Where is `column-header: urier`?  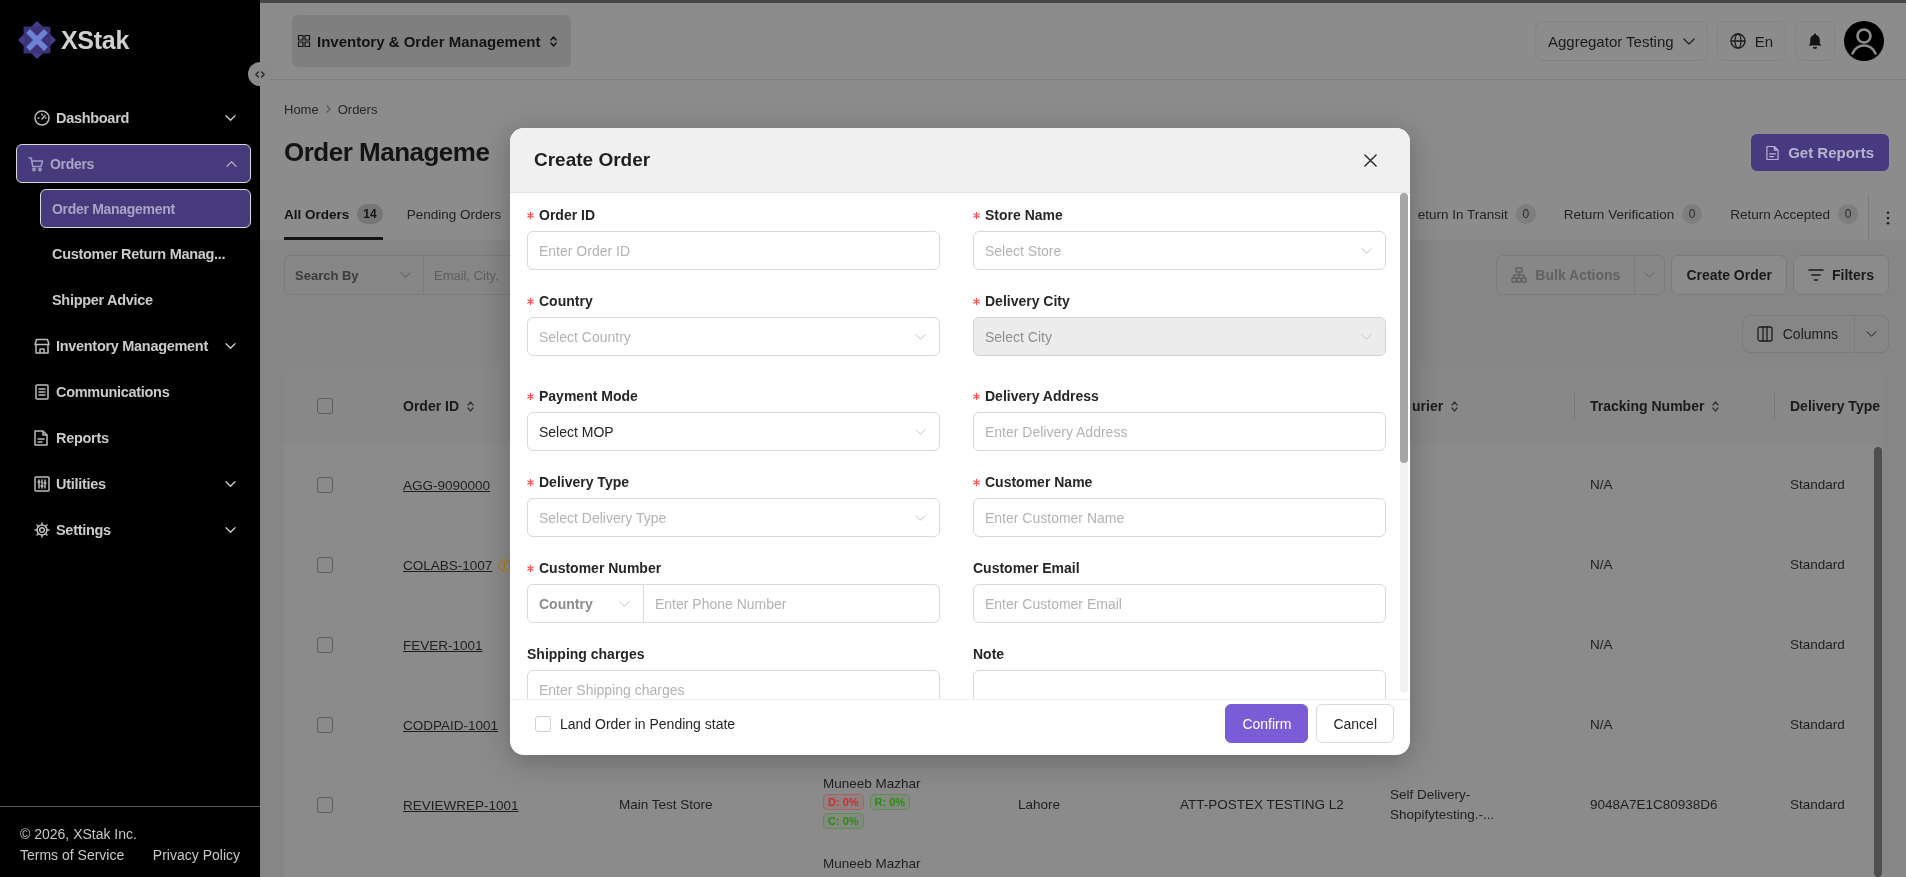
column-header: urier is located at coordinates (1428, 406).